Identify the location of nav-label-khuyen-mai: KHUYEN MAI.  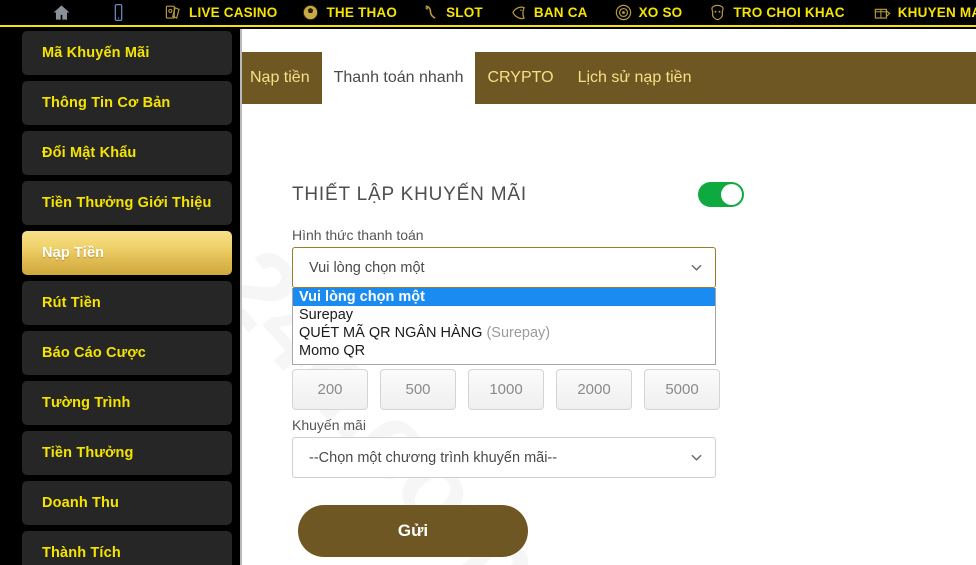
(936, 12).